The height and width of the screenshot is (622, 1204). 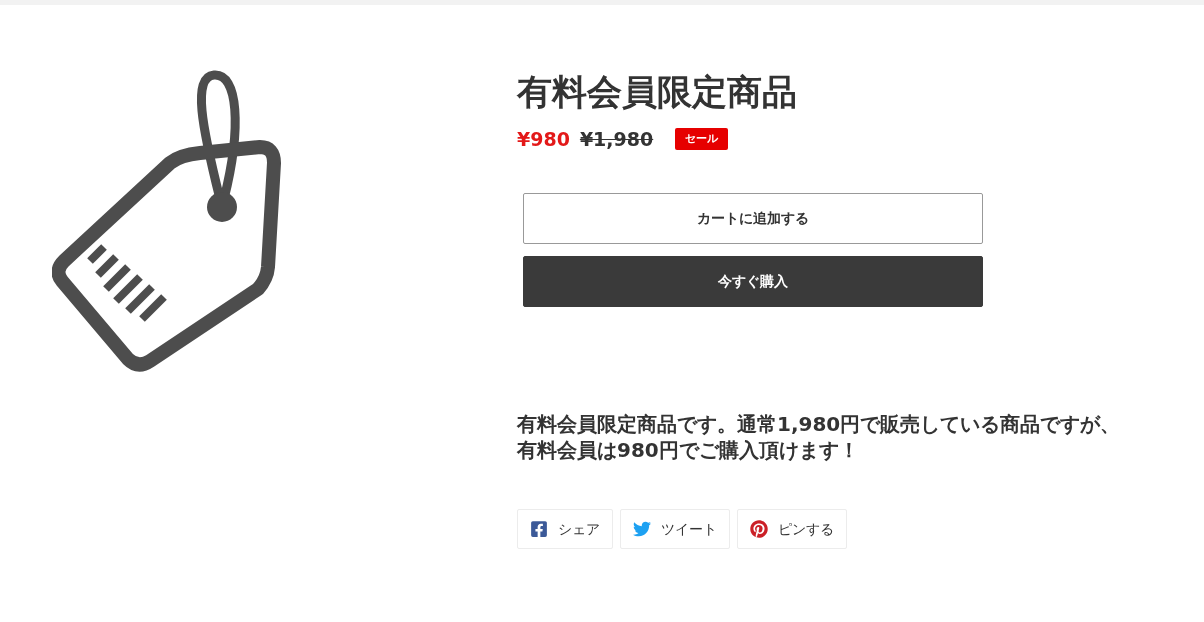 What do you see at coordinates (759, 529) in the screenshot?
I see `pinterest-icon` at bounding box center [759, 529].